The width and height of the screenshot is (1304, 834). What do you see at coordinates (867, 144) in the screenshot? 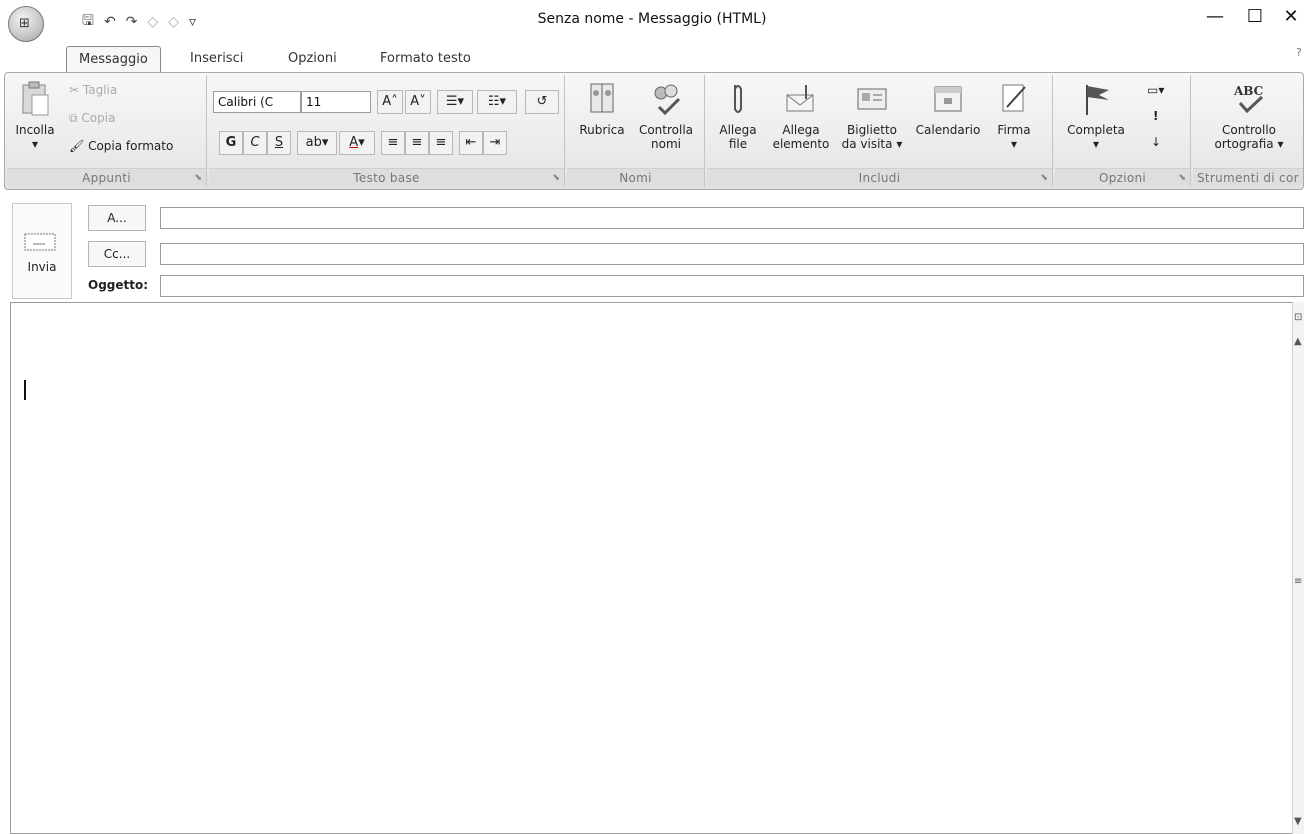
I see `business-card-label-2: da visita` at bounding box center [867, 144].